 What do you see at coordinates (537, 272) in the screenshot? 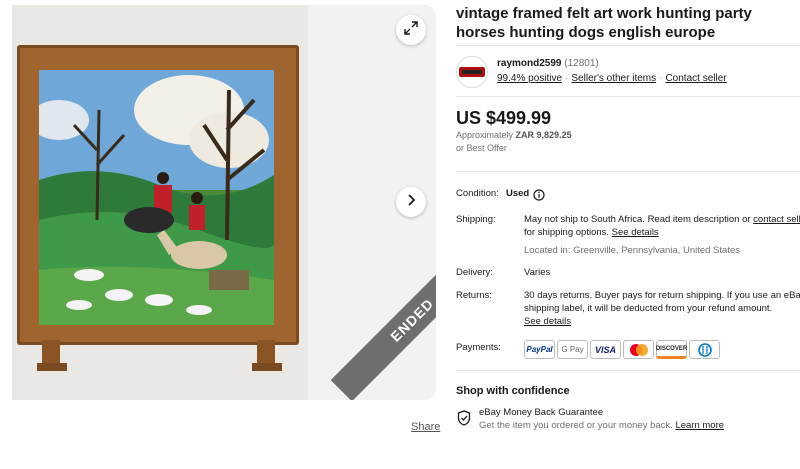
I see `delivery-value: Varies` at bounding box center [537, 272].